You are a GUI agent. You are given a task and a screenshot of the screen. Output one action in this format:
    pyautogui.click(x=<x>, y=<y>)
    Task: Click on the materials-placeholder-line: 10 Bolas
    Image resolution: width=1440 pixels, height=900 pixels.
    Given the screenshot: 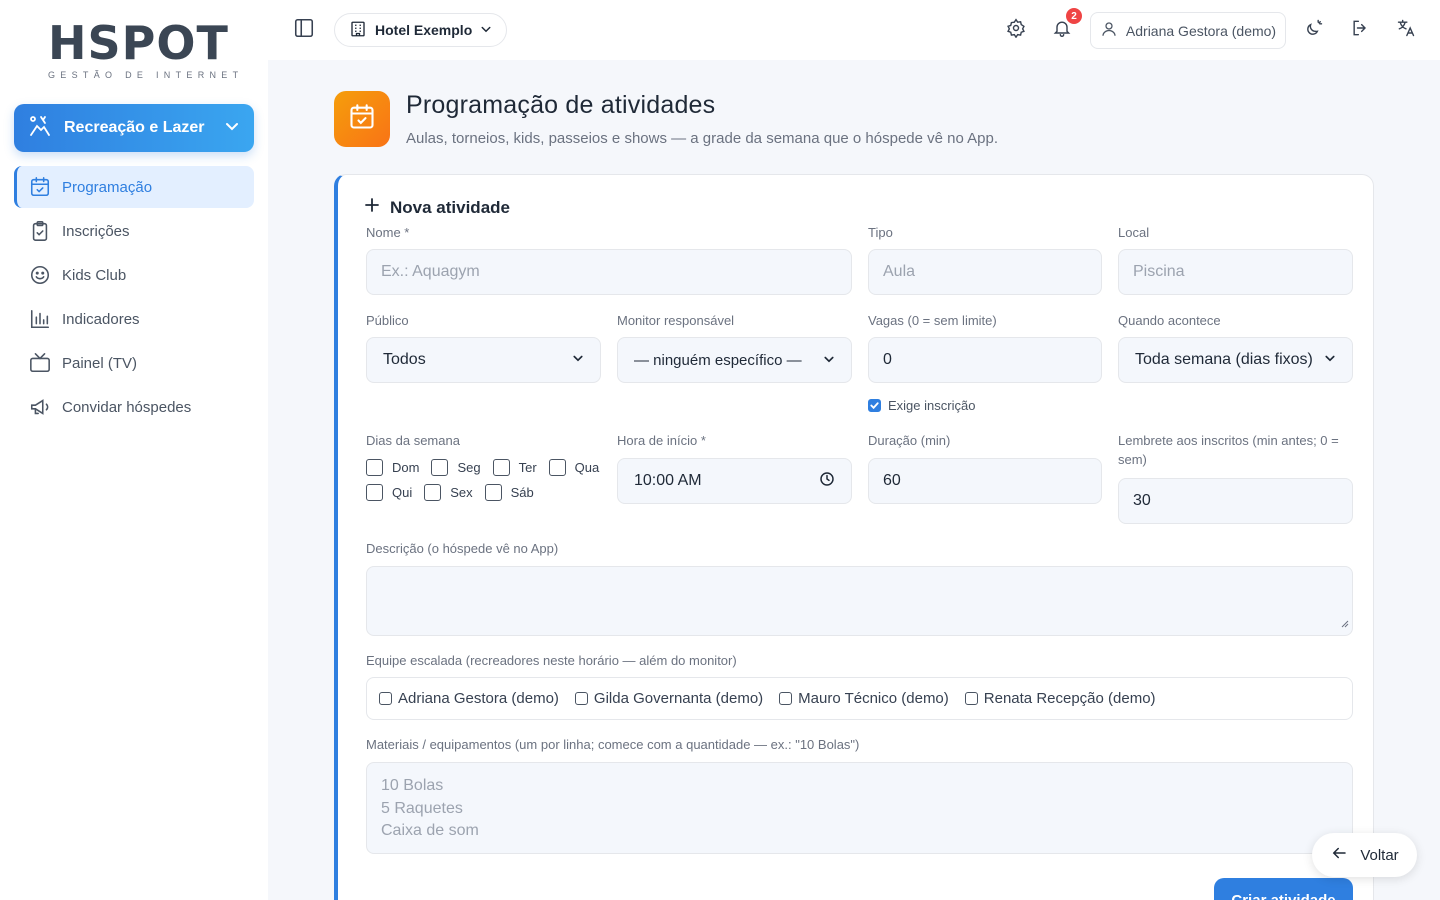 What is the action you would take?
    pyautogui.click(x=412, y=785)
    